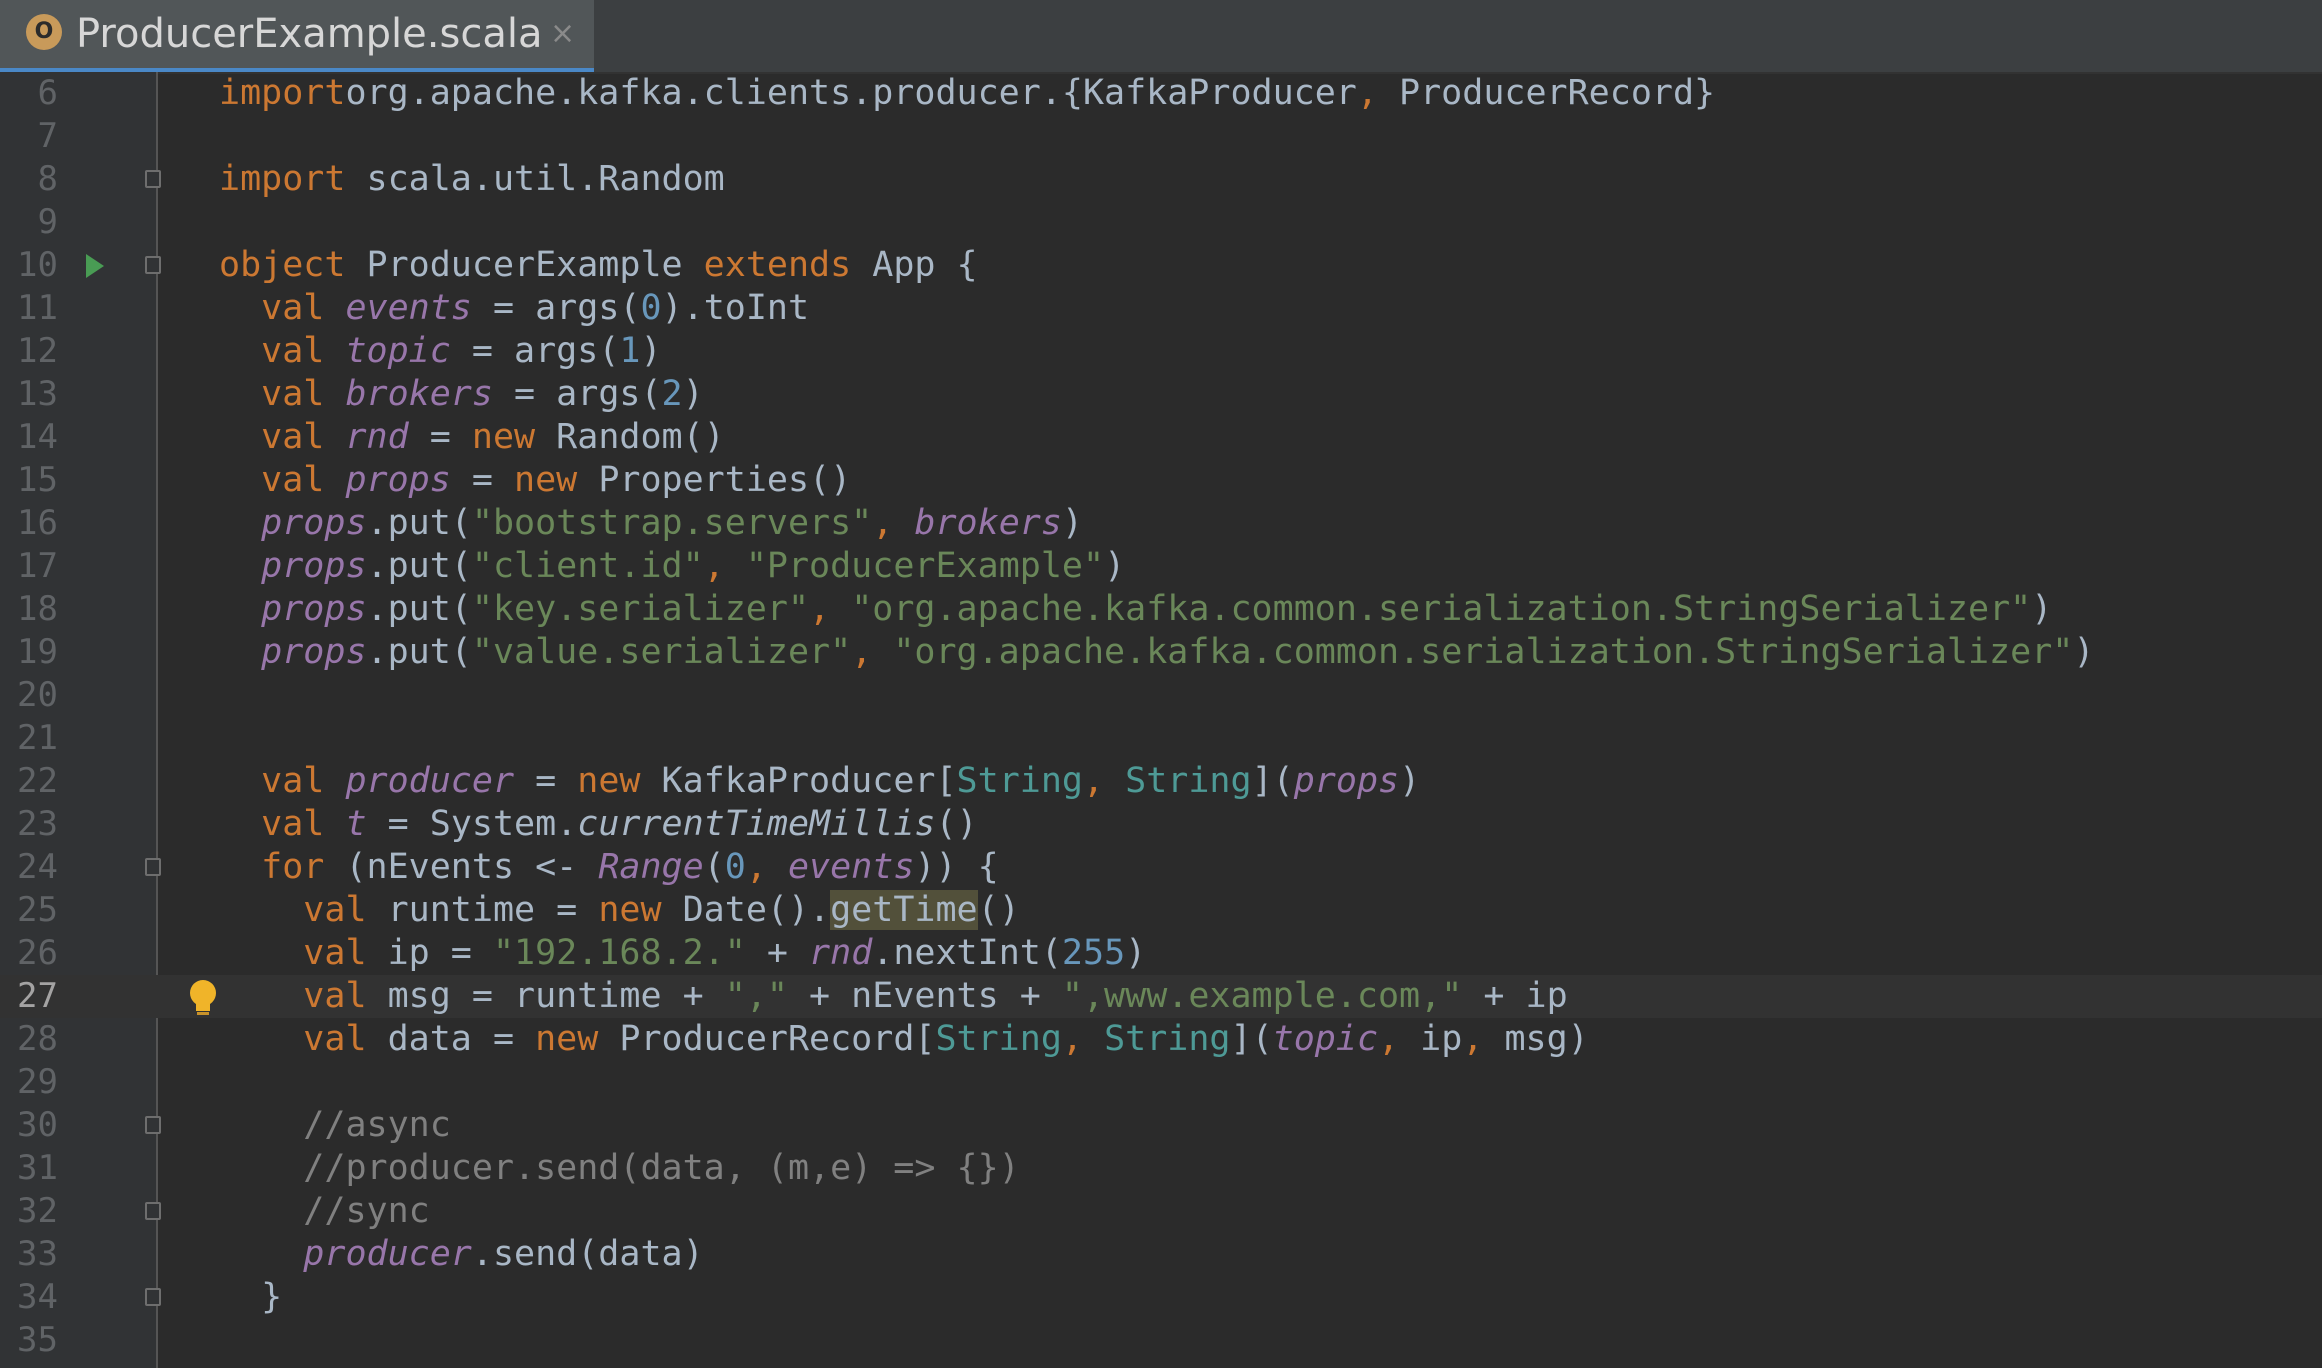 The height and width of the screenshot is (1368, 2322). Describe the element at coordinates (1161, 179) in the screenshot. I see `code-line: 8 import scala.util.Random` at that location.